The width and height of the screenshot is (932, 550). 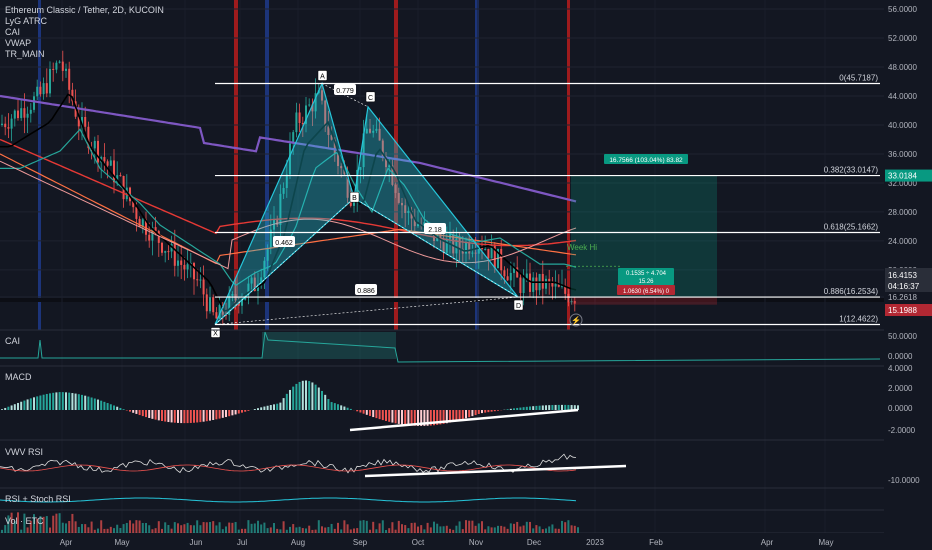 I want to click on indicator-vwap: VWAP, so click(x=84, y=43).